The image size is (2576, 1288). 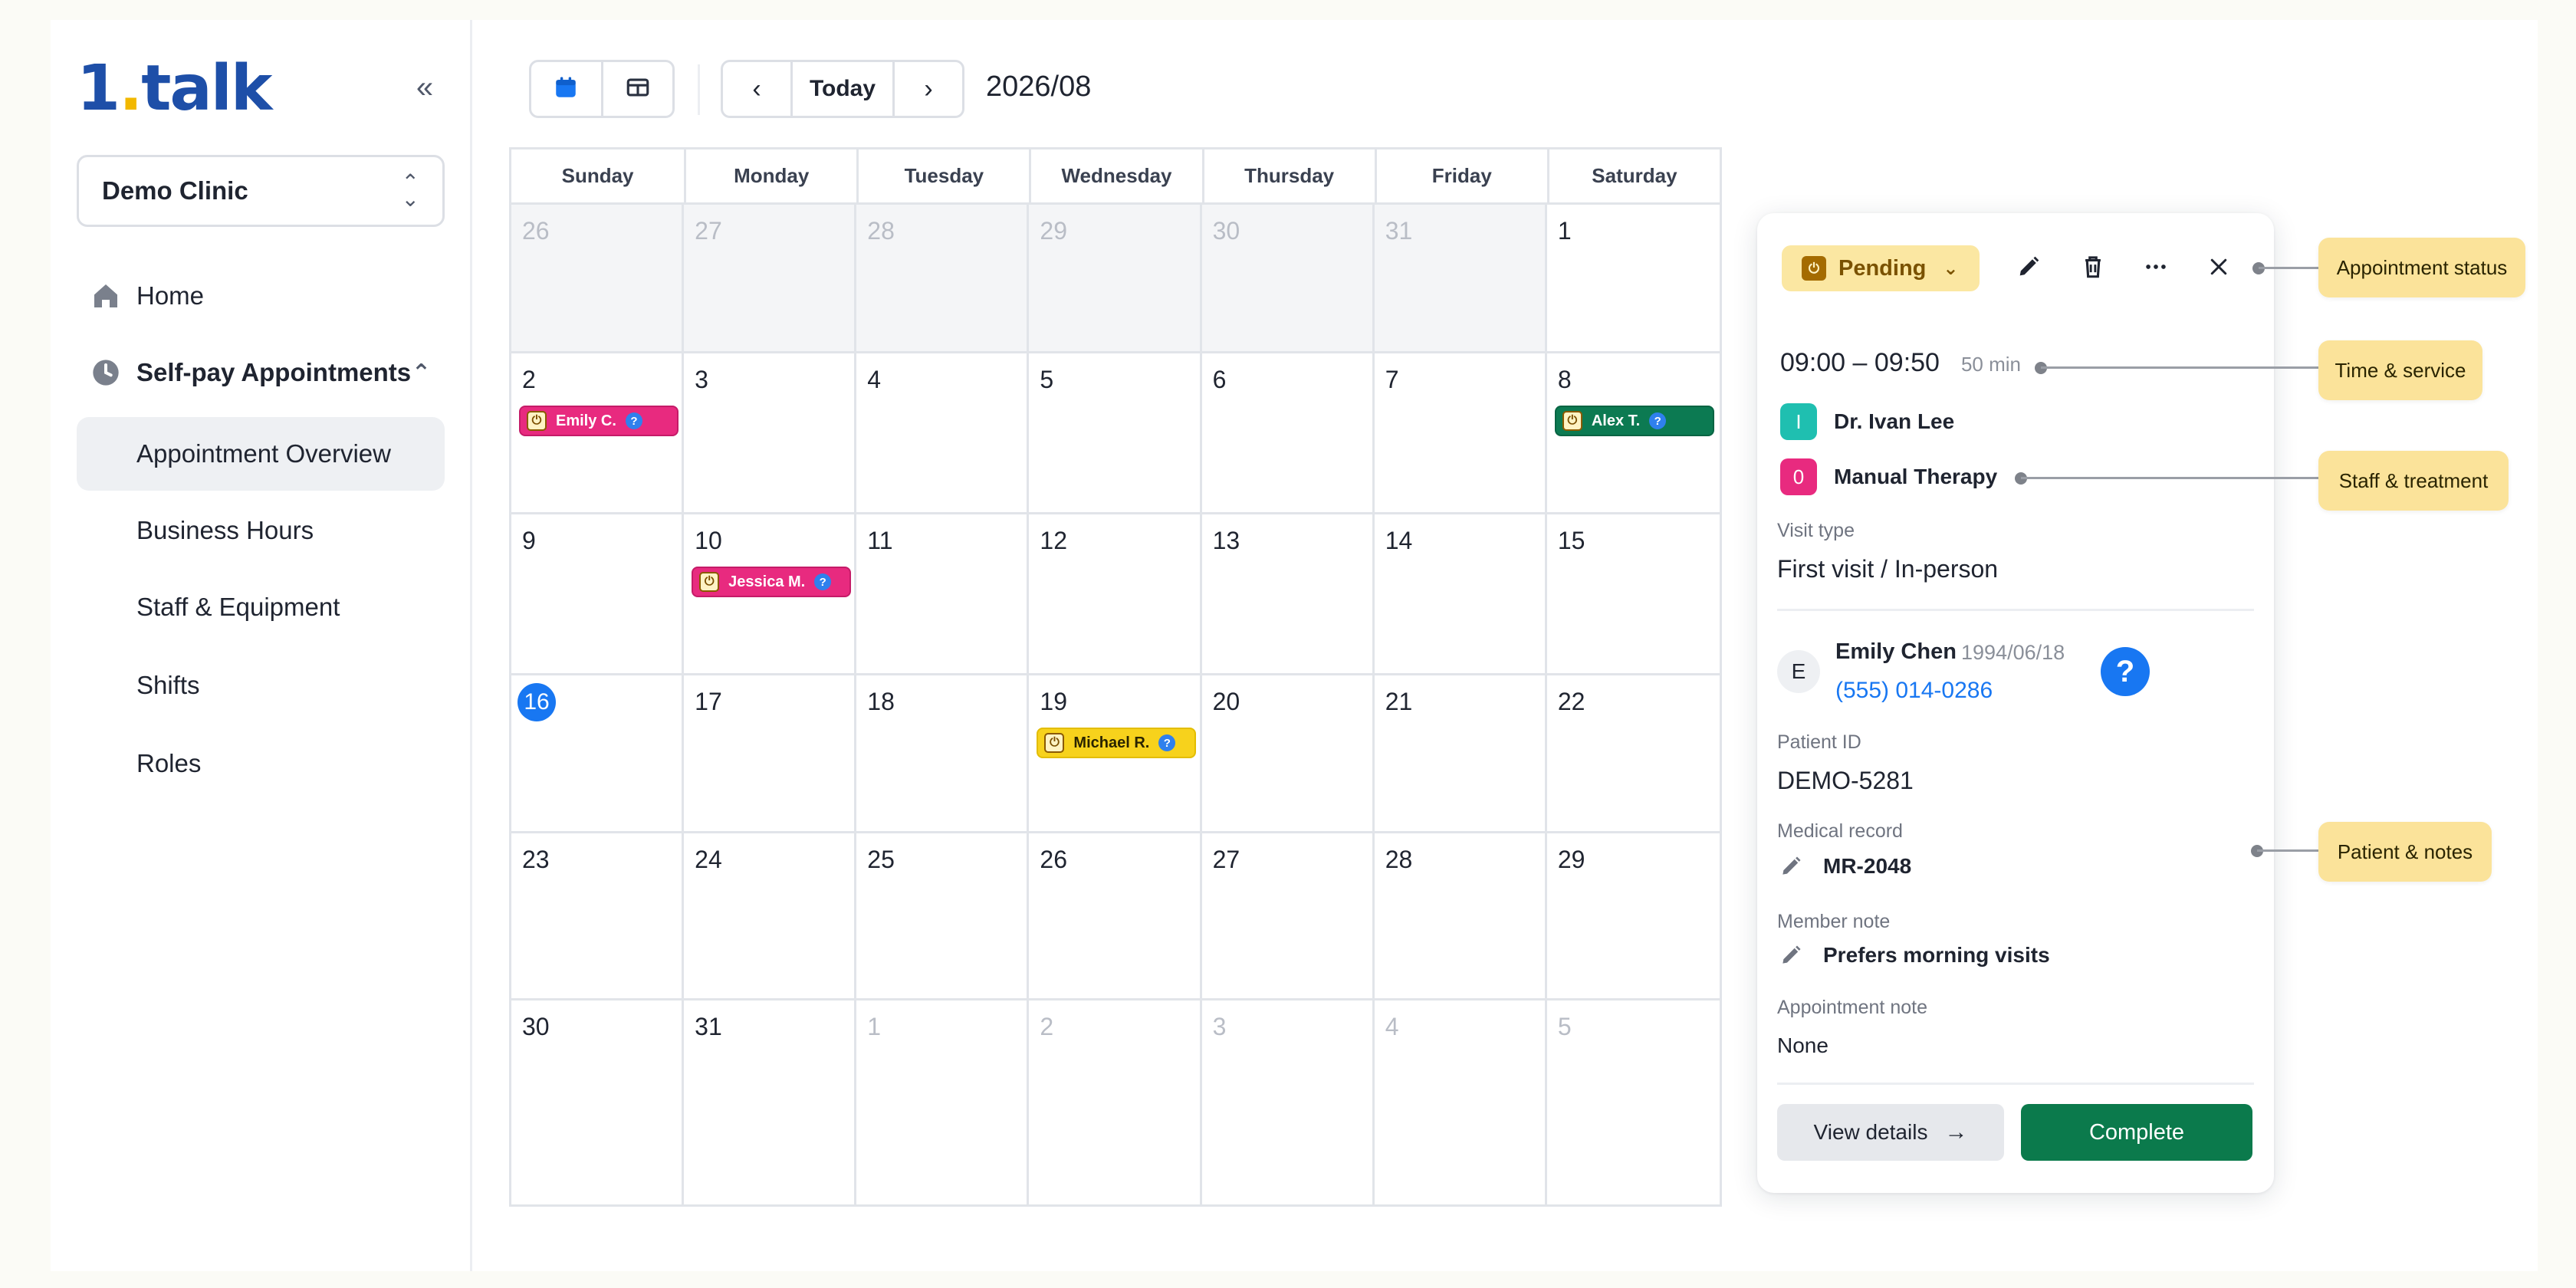 I want to click on day-number: 13, so click(x=1226, y=540).